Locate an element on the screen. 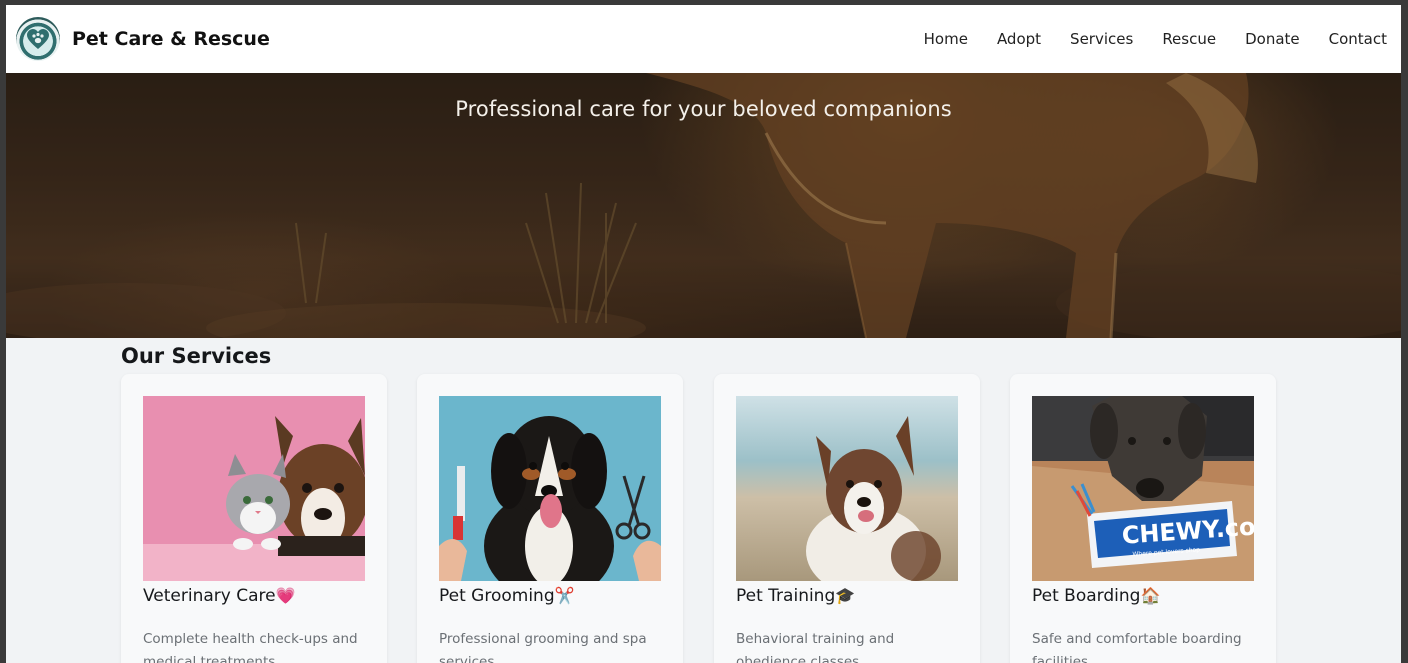  card-desc-grooming: Professional grooming and spa services is located at coordinates (543, 647).